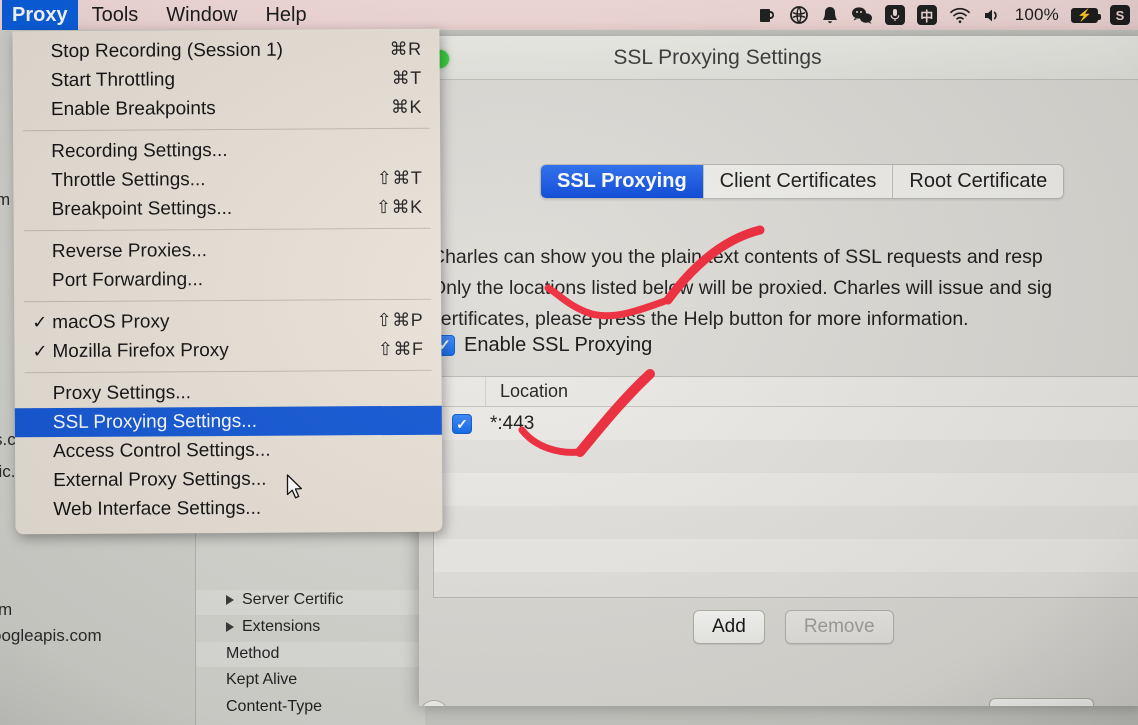 Image resolution: width=1138 pixels, height=725 pixels. Describe the element at coordinates (399, 178) in the screenshot. I see `menu-item-shortcut: ⇧⌘T` at that location.